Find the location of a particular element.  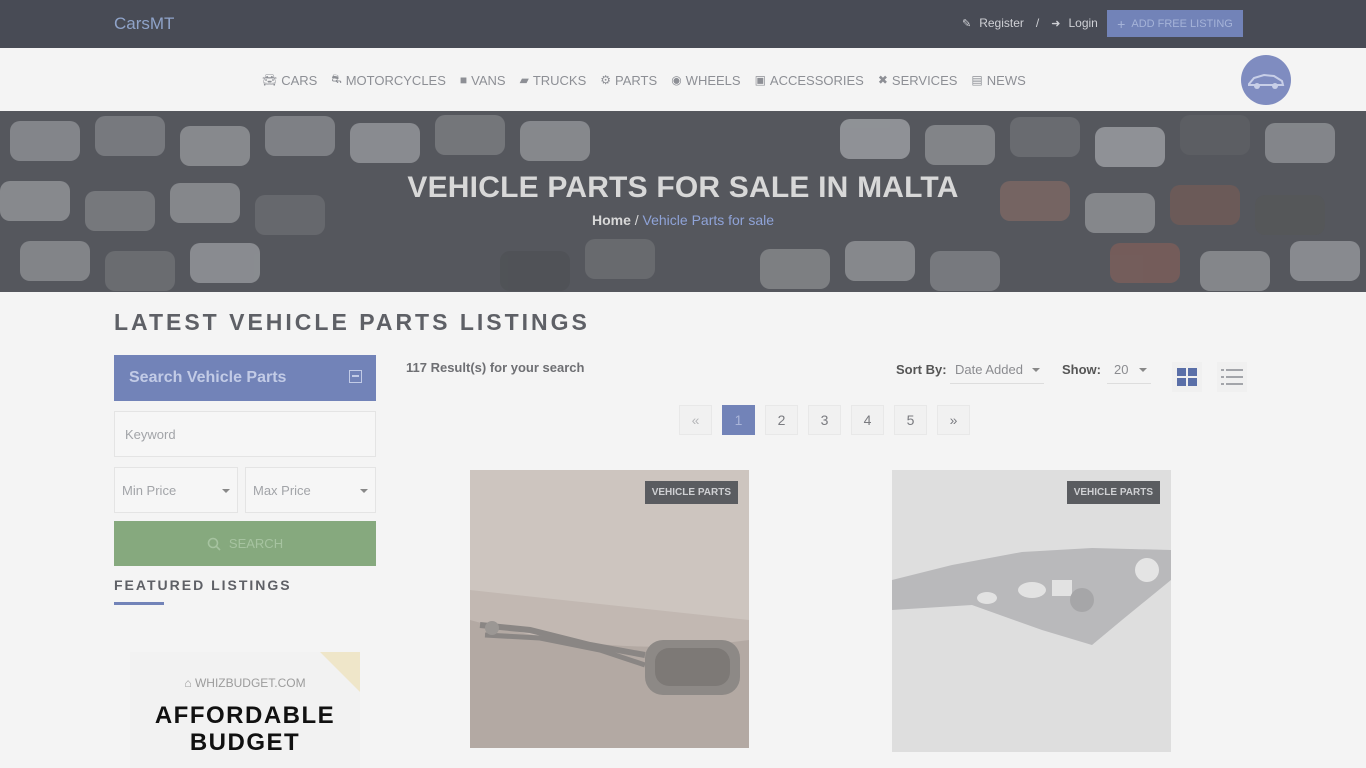

listing-image-control-arm is located at coordinates (1031, 611).